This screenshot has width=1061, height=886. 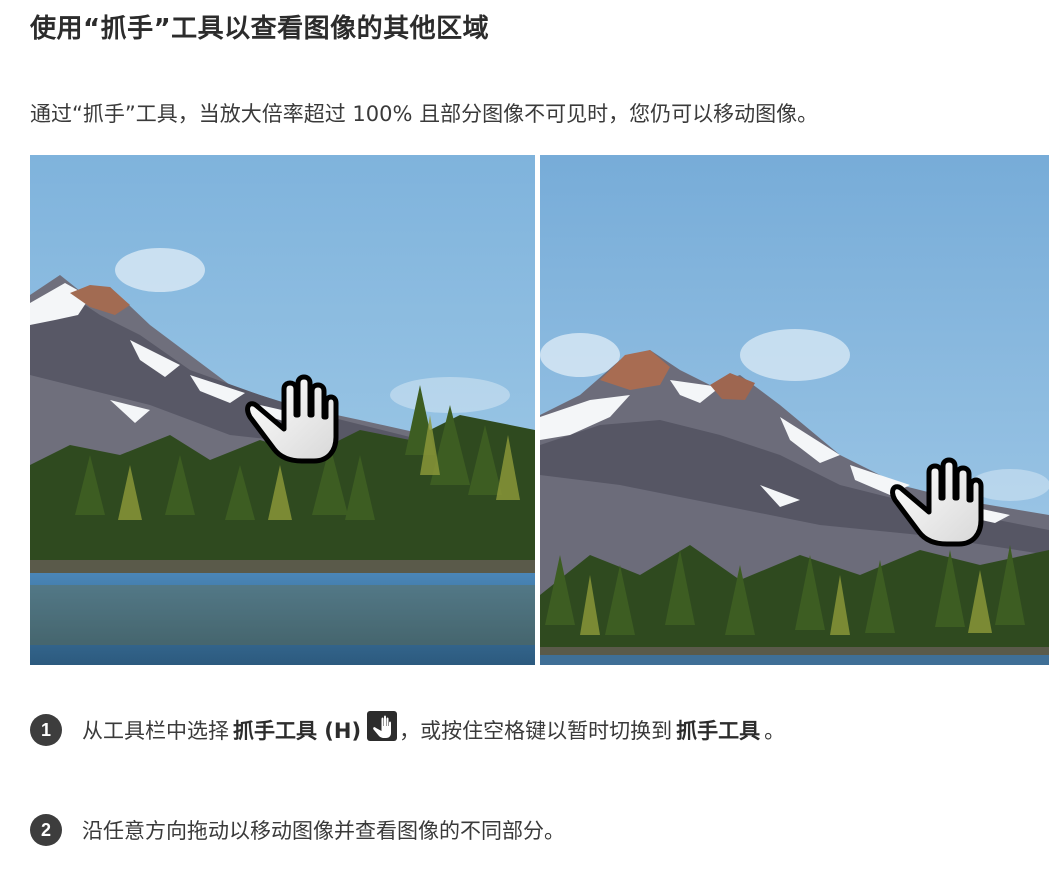 What do you see at coordinates (260, 29) in the screenshot?
I see `page-title: 使用“抓手”工具以查看图像的其他区域` at bounding box center [260, 29].